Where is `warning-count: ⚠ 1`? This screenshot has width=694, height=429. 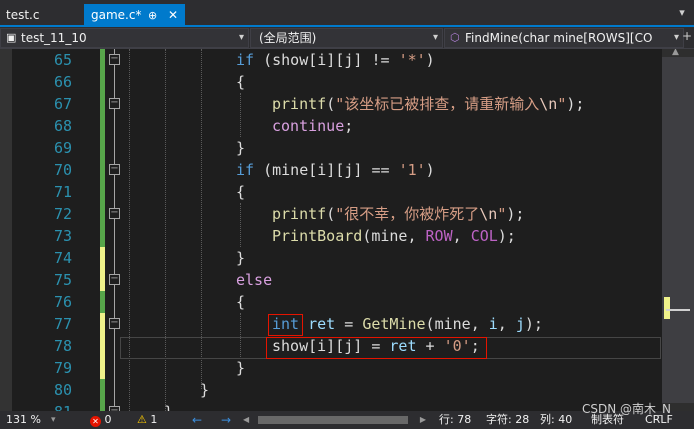
warning-count: ⚠ 1 is located at coordinates (147, 420).